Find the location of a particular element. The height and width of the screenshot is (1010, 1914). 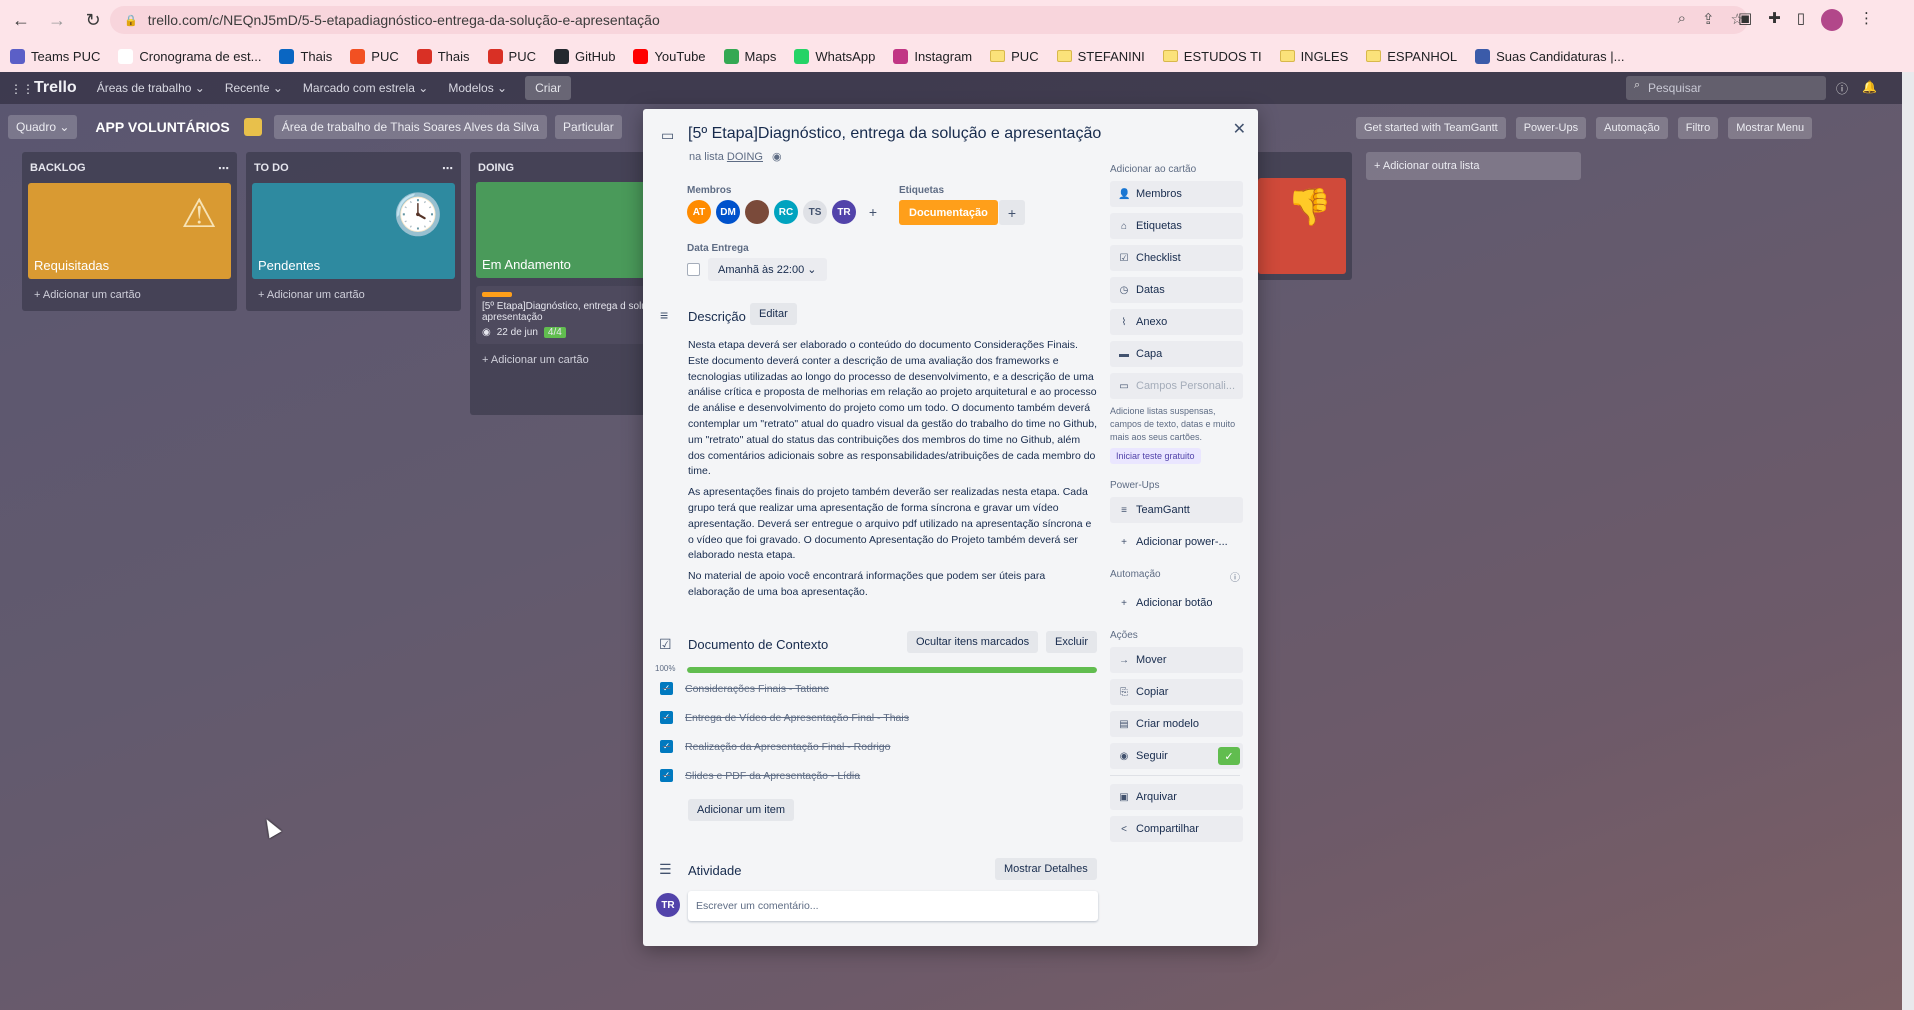

add-button-button: + Adicionar botão is located at coordinates (1176, 603).